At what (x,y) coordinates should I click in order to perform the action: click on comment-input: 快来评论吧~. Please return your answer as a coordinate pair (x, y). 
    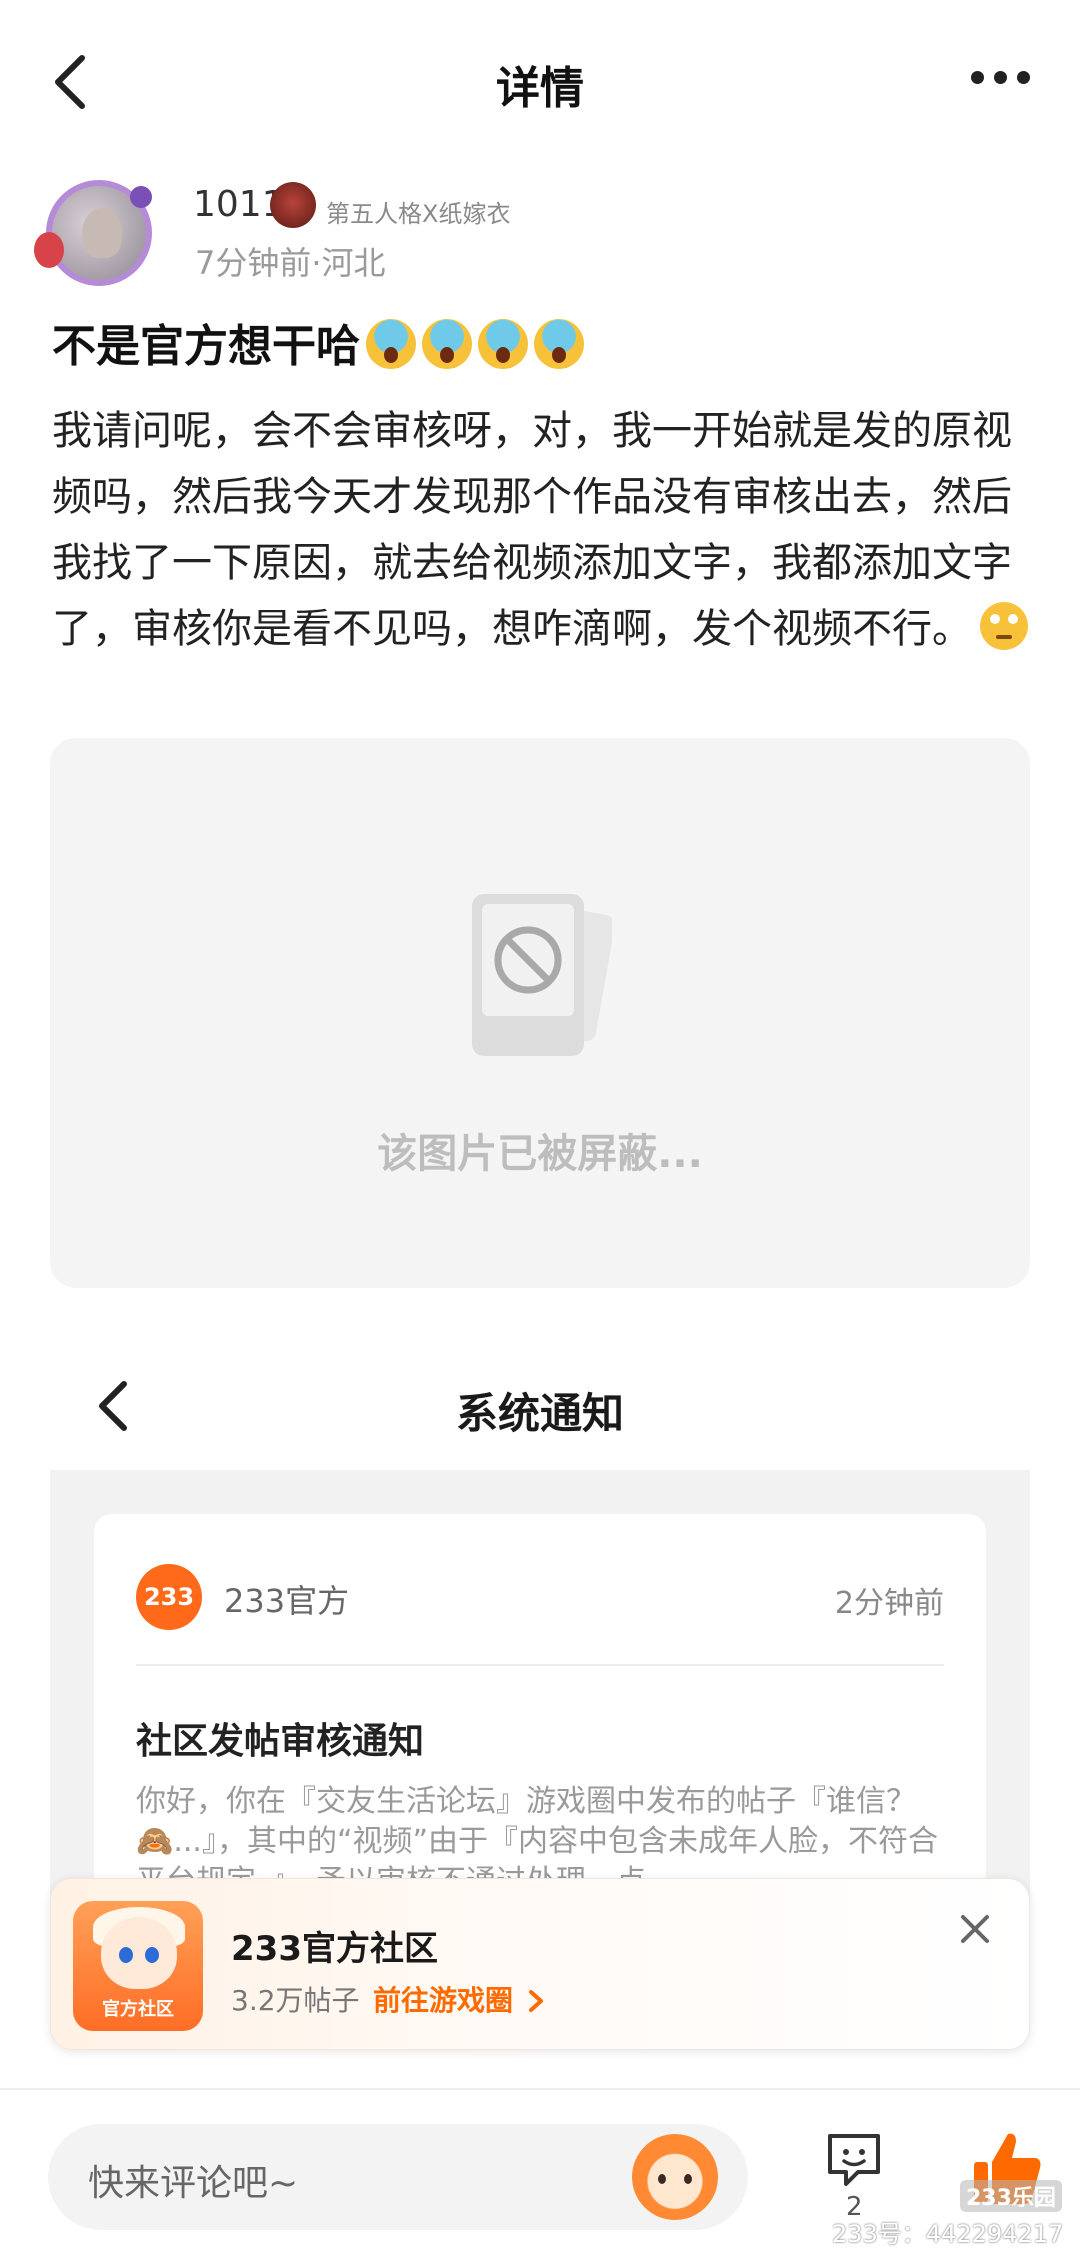
    Looking at the image, I should click on (398, 2177).